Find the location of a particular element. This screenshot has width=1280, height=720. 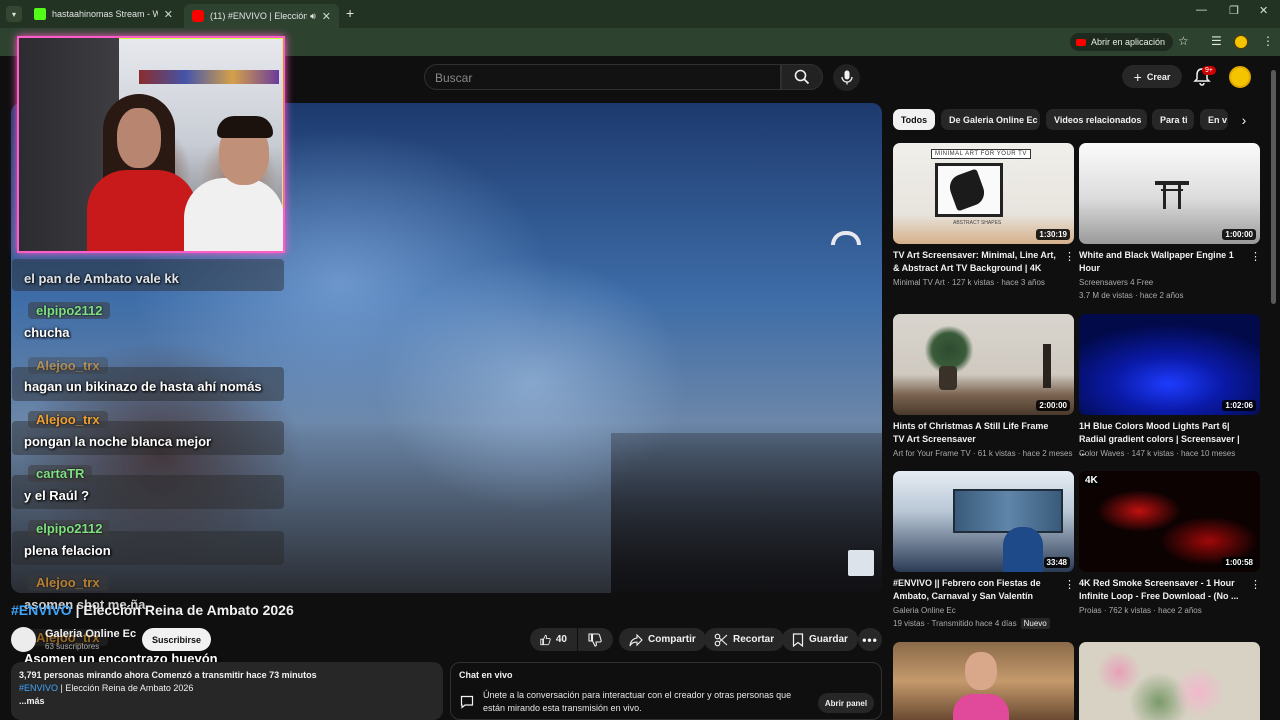

chip-for-you: Para ti is located at coordinates (1173, 119).